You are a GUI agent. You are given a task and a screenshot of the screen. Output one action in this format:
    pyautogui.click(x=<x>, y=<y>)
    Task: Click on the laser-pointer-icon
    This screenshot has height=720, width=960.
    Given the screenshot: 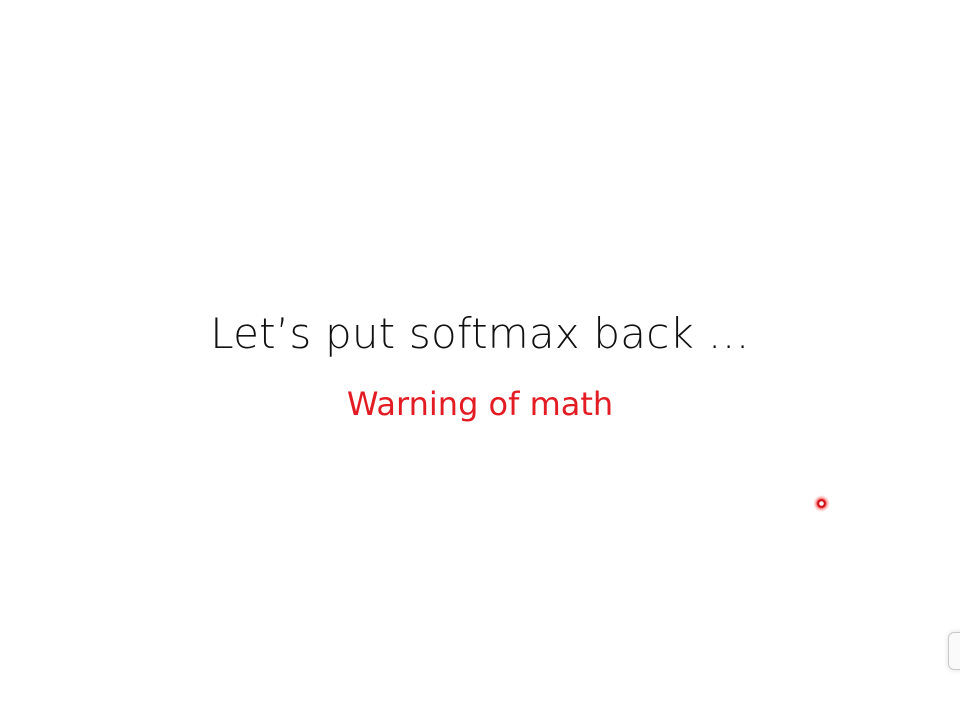 What is the action you would take?
    pyautogui.click(x=821, y=503)
    